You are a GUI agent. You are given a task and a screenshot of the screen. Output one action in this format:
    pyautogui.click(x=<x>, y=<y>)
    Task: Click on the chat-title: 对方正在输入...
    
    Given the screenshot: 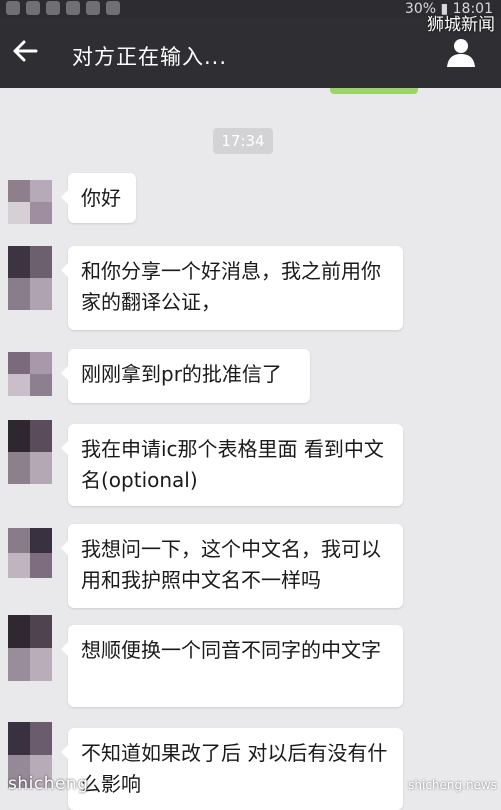 What is the action you would take?
    pyautogui.click(x=150, y=57)
    